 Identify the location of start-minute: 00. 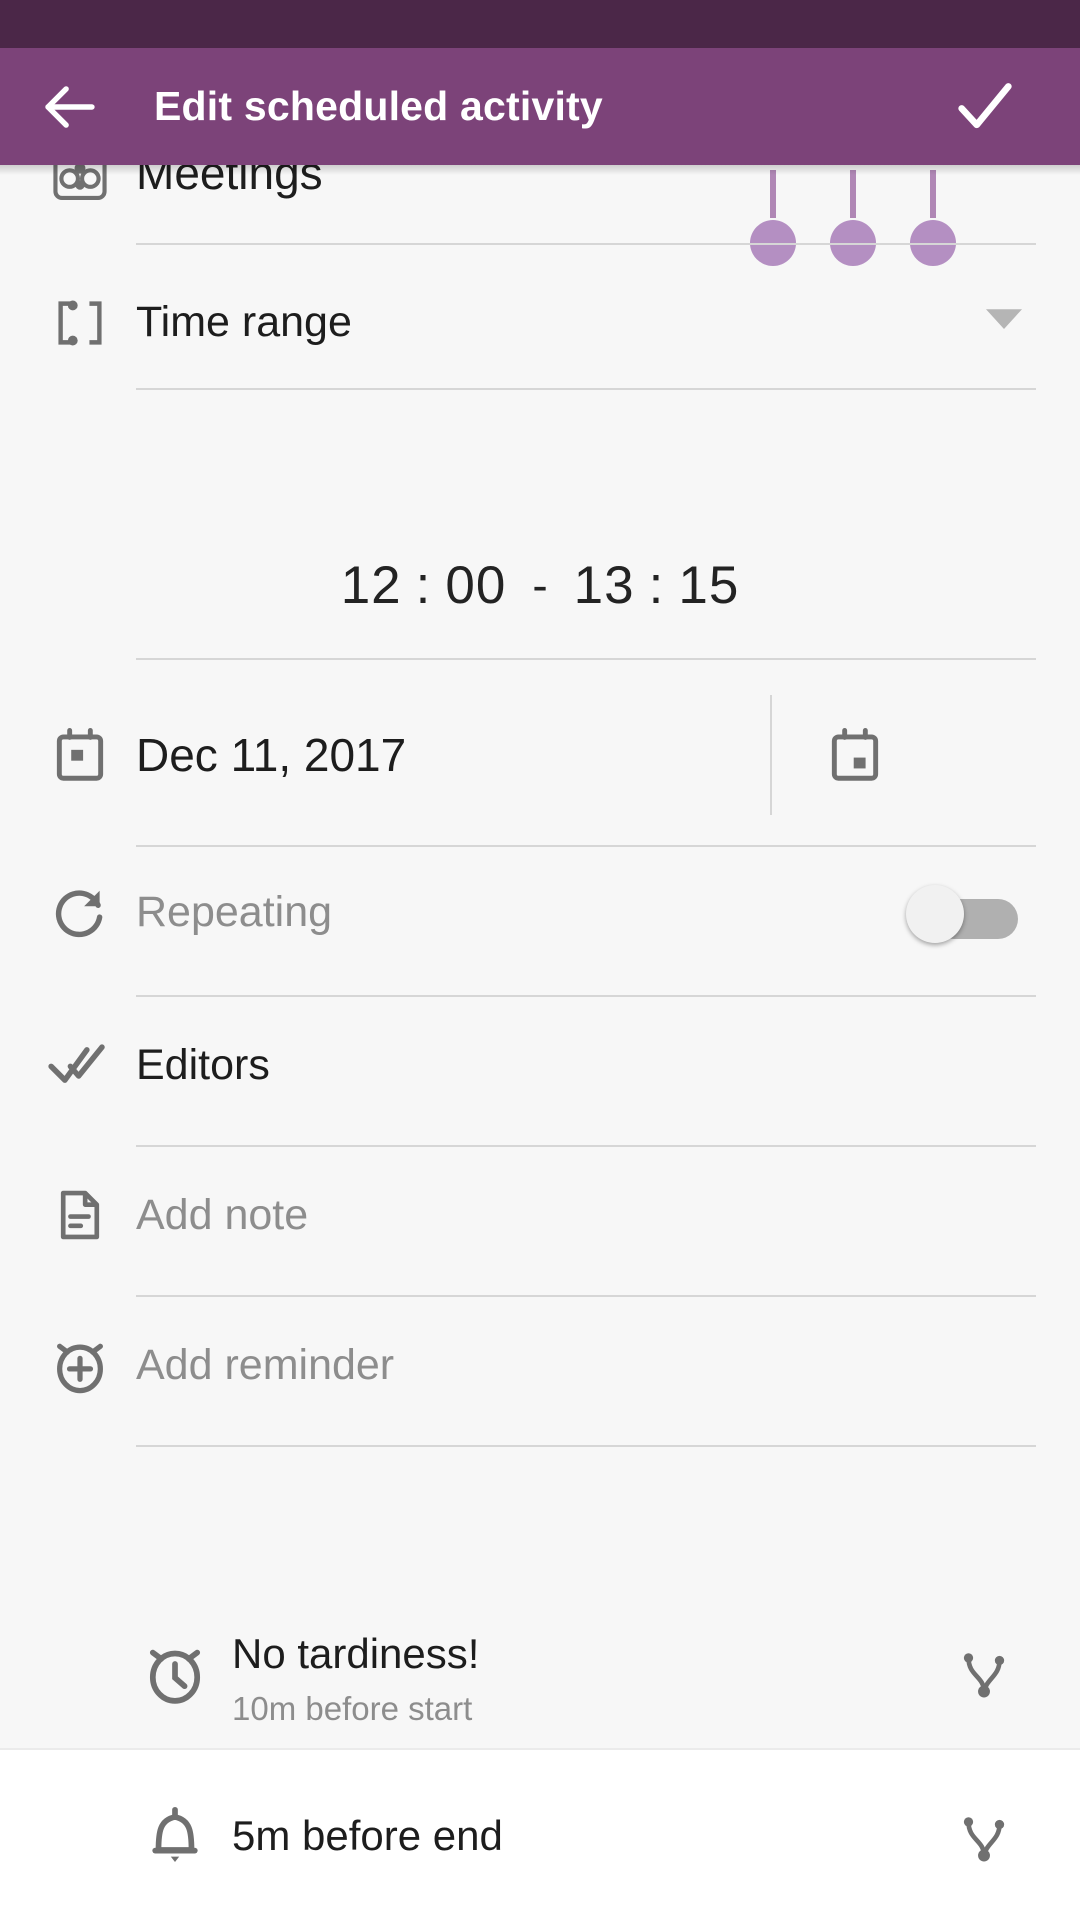
(475, 585).